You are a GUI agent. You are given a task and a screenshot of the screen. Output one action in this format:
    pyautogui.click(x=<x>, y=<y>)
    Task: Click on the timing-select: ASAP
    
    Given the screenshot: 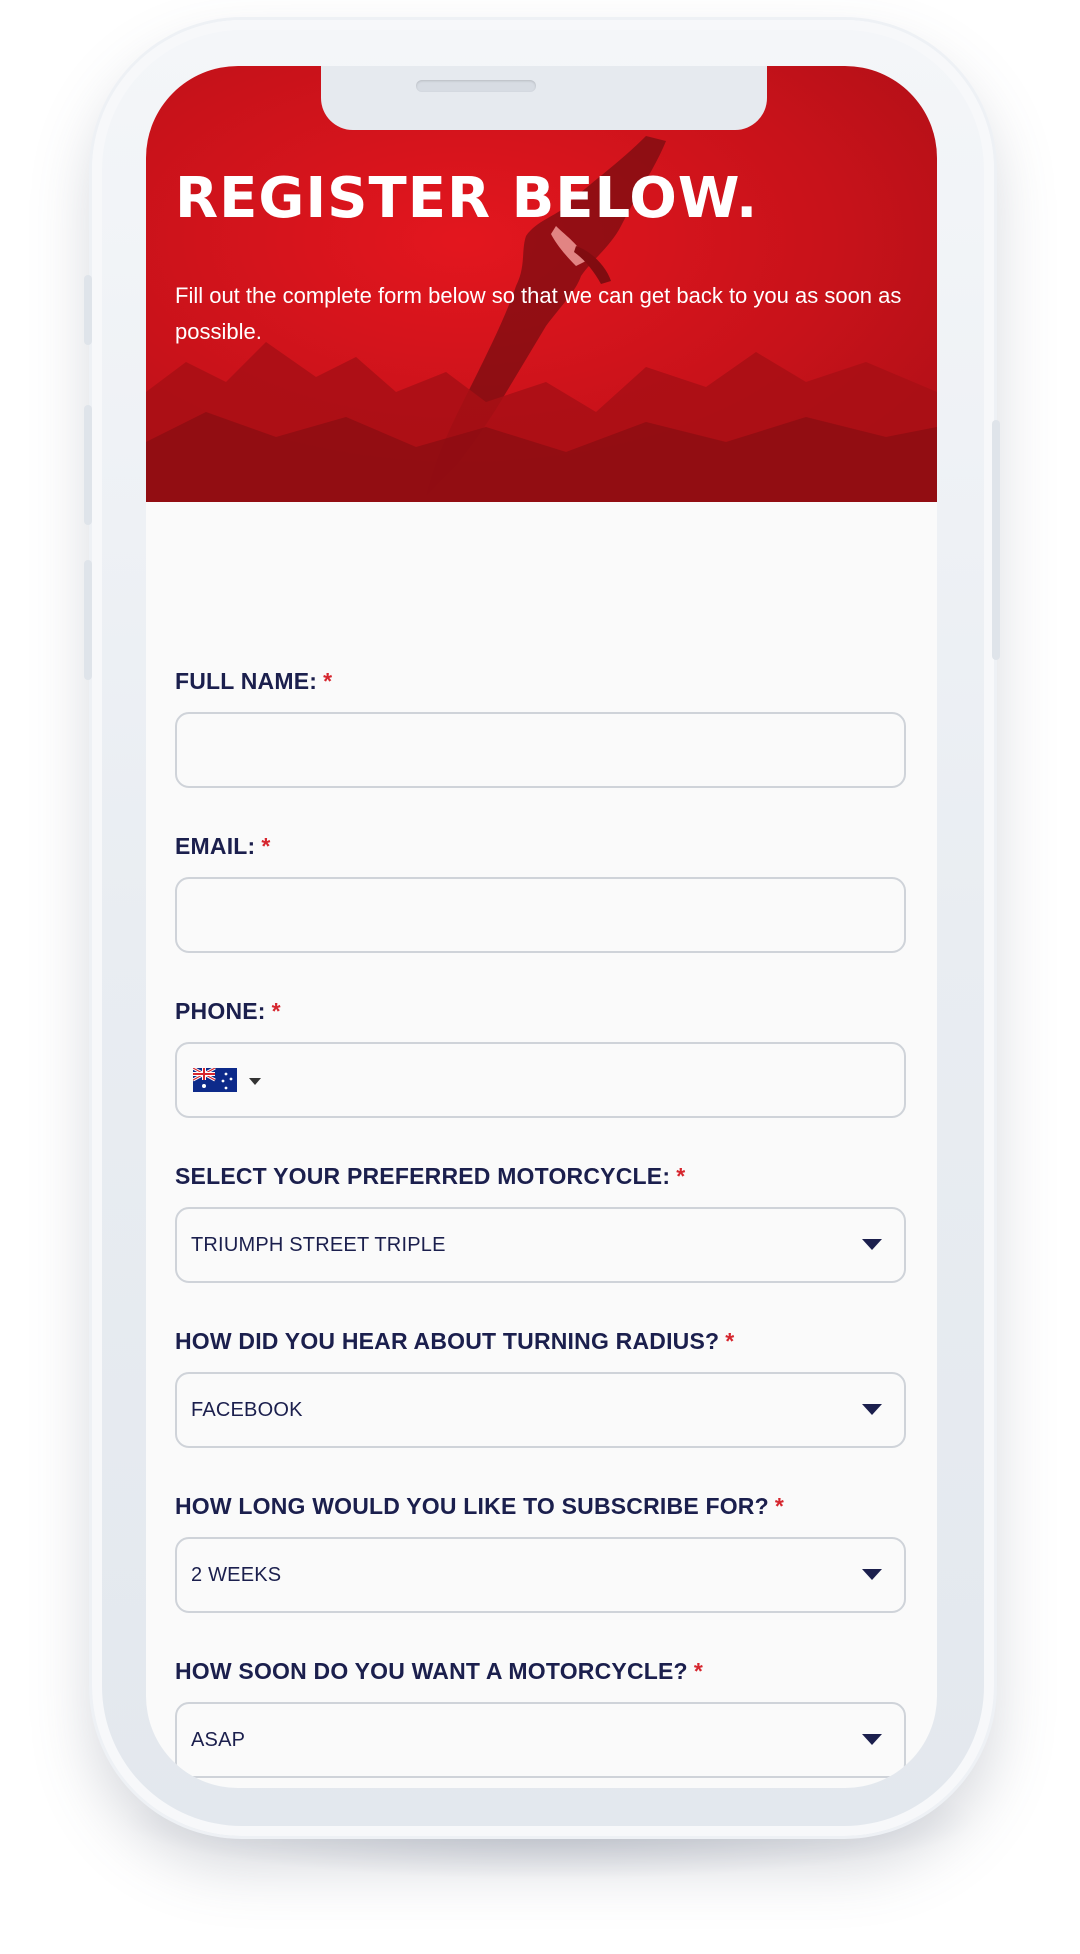 What is the action you would take?
    pyautogui.click(x=540, y=1740)
    